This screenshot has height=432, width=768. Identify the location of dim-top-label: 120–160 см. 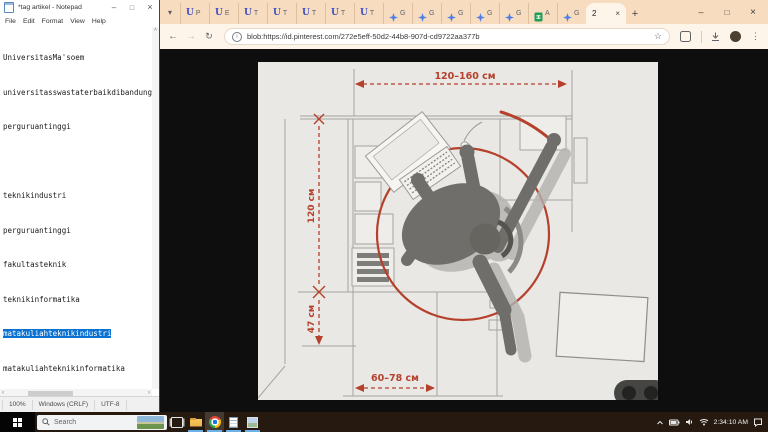
(464, 76).